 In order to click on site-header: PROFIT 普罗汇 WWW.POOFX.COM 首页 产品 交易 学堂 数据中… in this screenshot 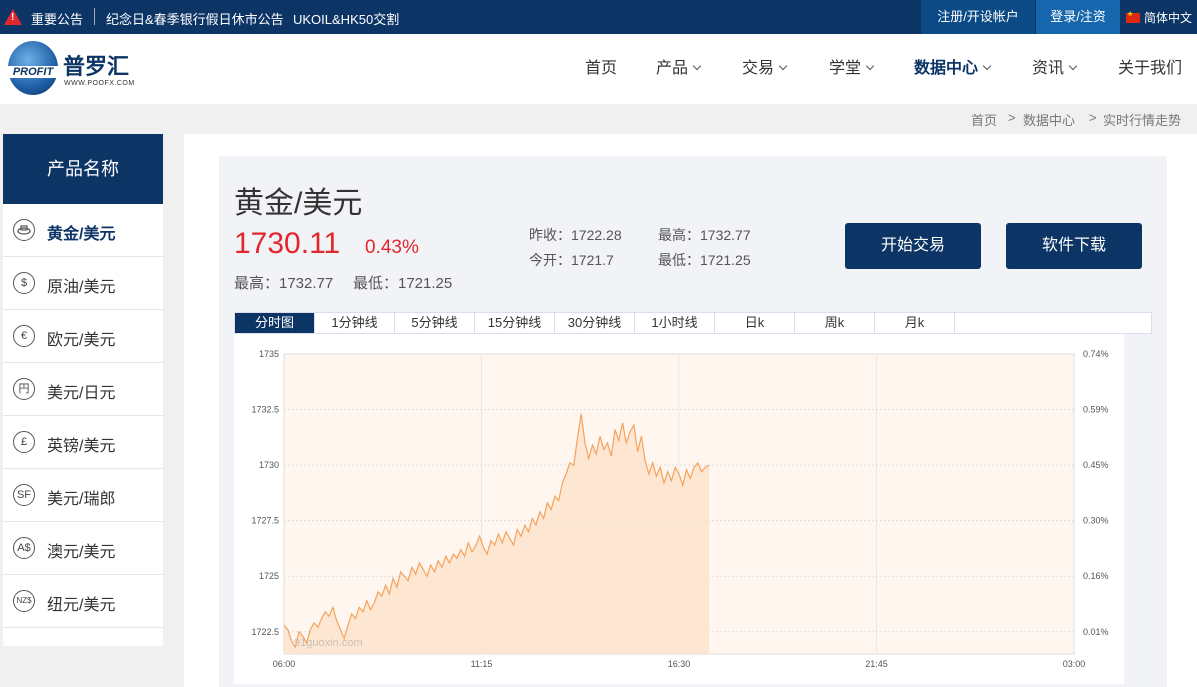, I will do `click(598, 69)`.